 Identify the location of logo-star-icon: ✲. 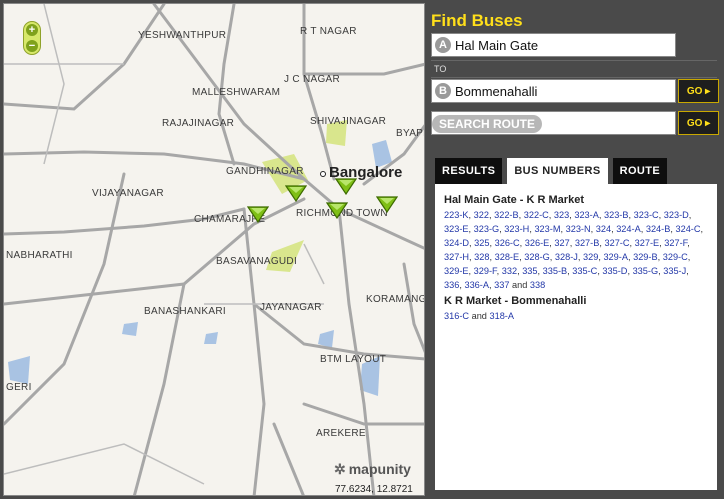
(340, 469).